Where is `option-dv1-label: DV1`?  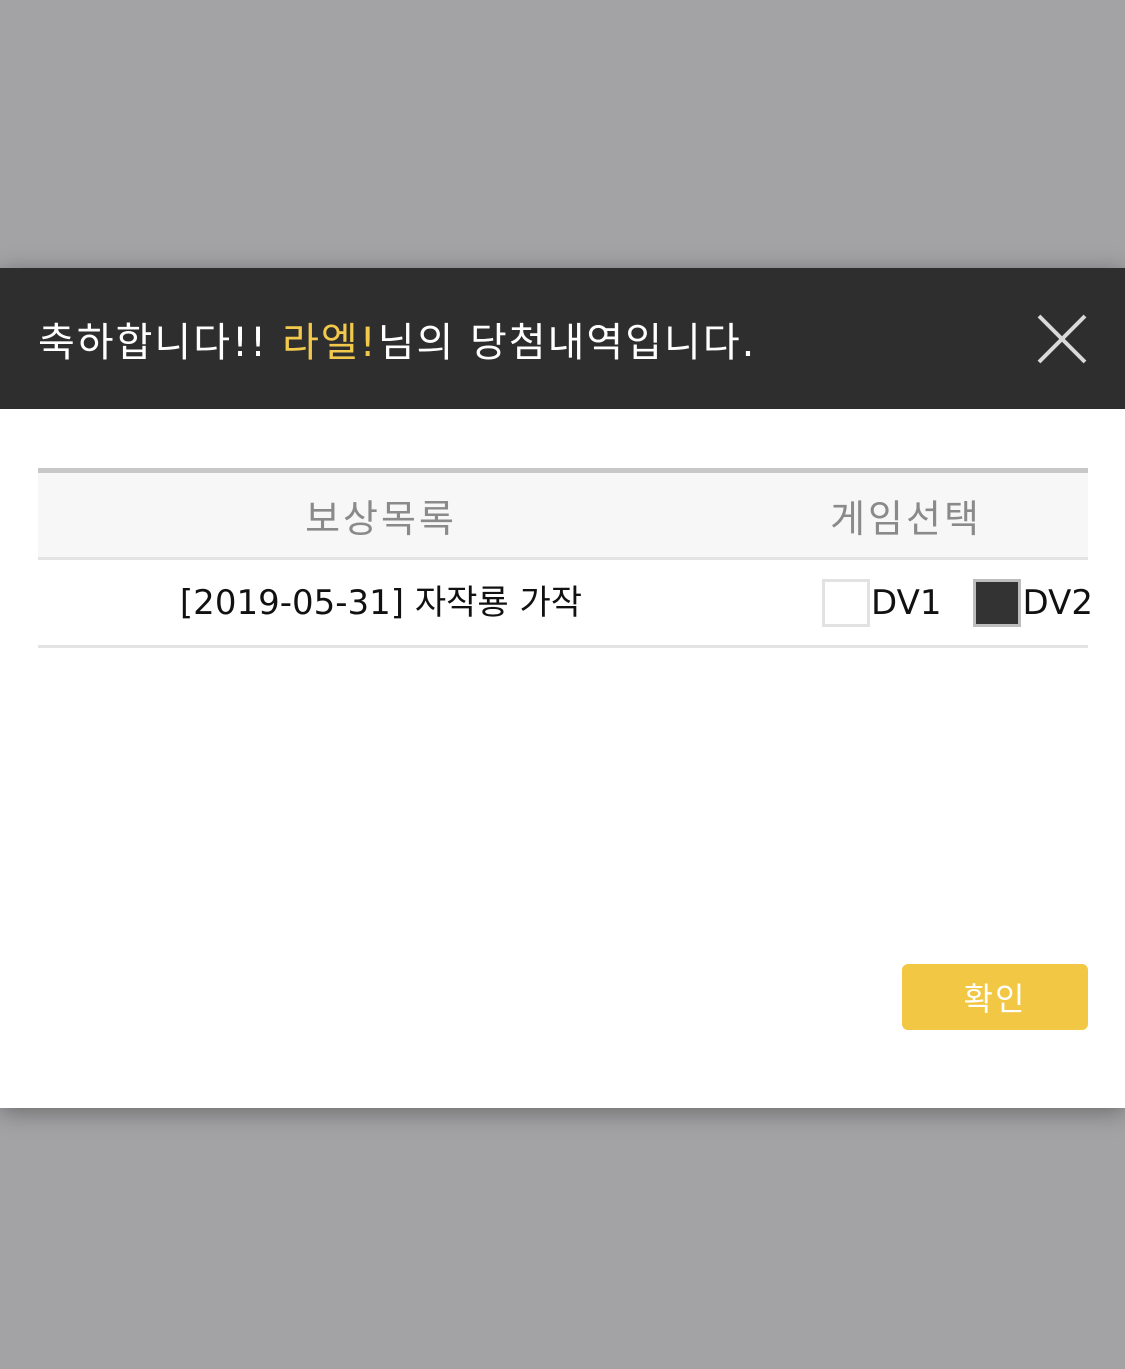 option-dv1-label: DV1 is located at coordinates (906, 602).